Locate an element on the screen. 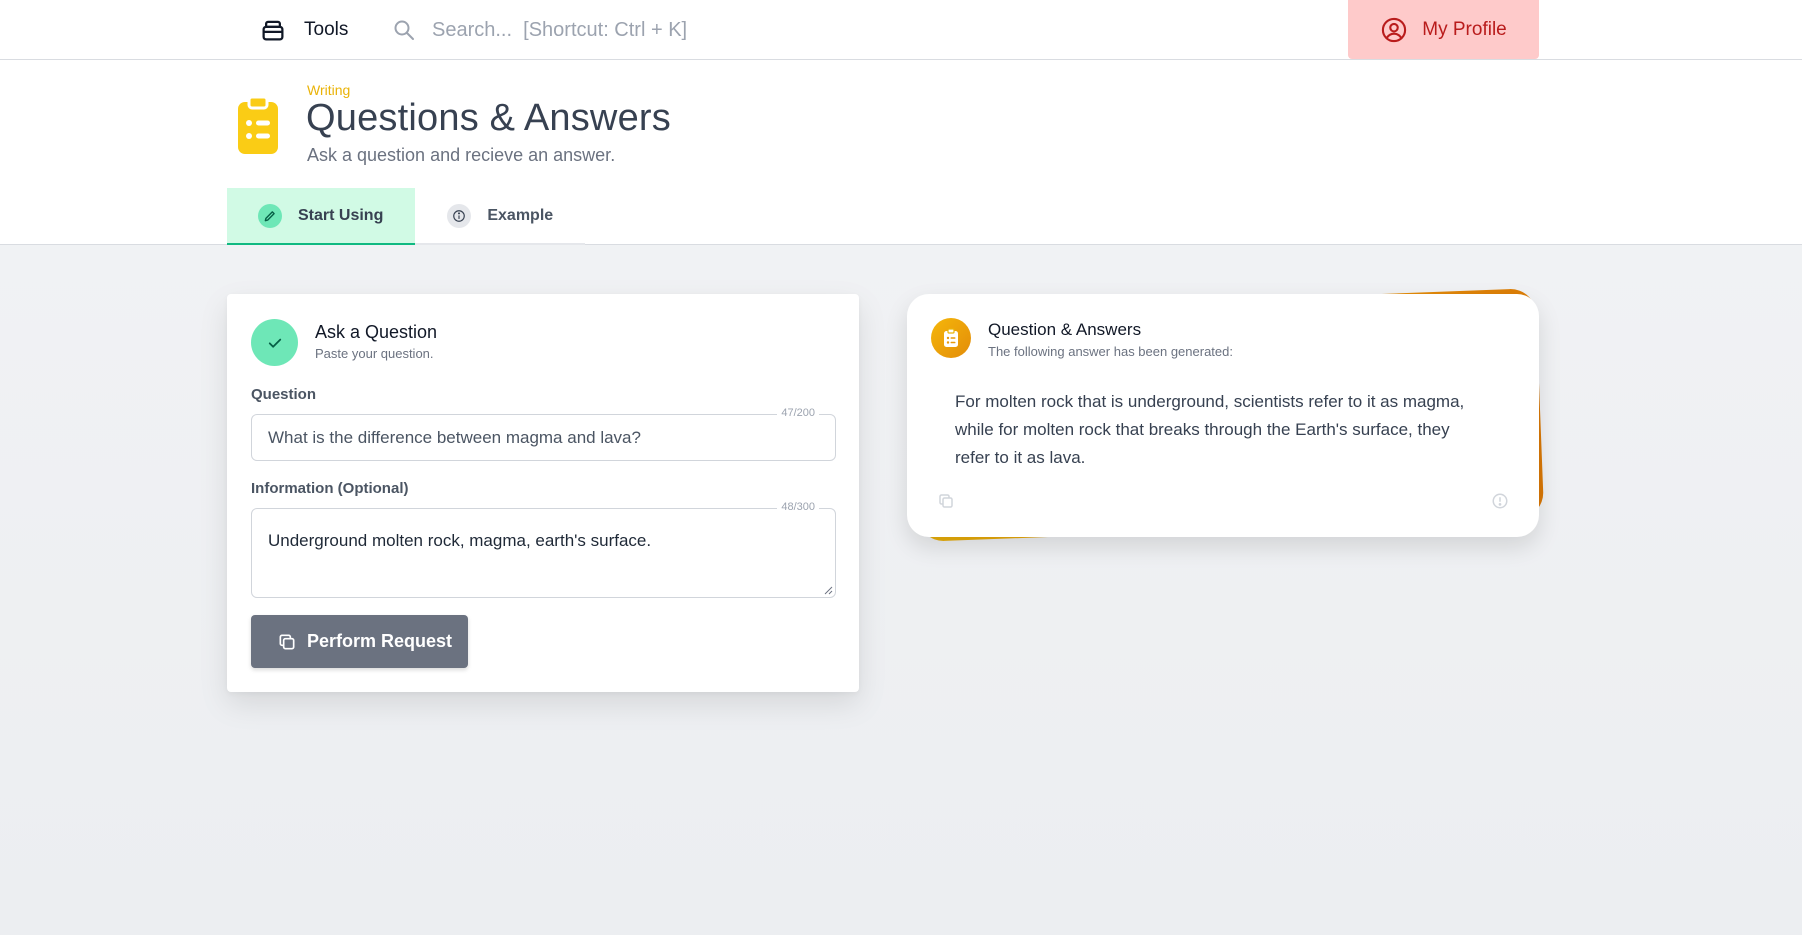 The height and width of the screenshot is (935, 1802). check-icon is located at coordinates (274, 342).